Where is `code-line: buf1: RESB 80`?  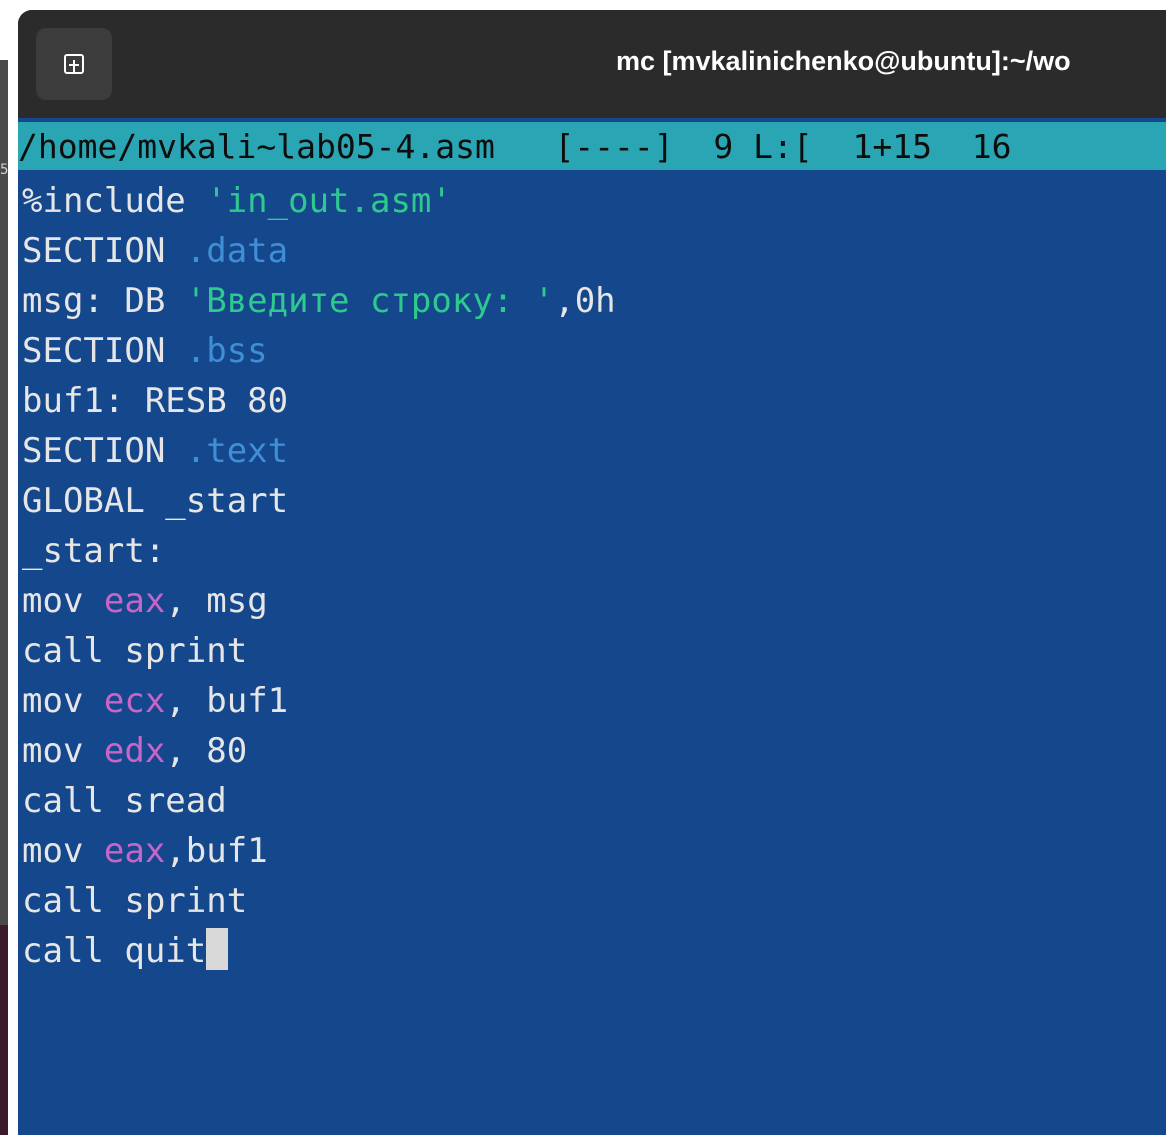
code-line: buf1: RESB 80 is located at coordinates (319, 401).